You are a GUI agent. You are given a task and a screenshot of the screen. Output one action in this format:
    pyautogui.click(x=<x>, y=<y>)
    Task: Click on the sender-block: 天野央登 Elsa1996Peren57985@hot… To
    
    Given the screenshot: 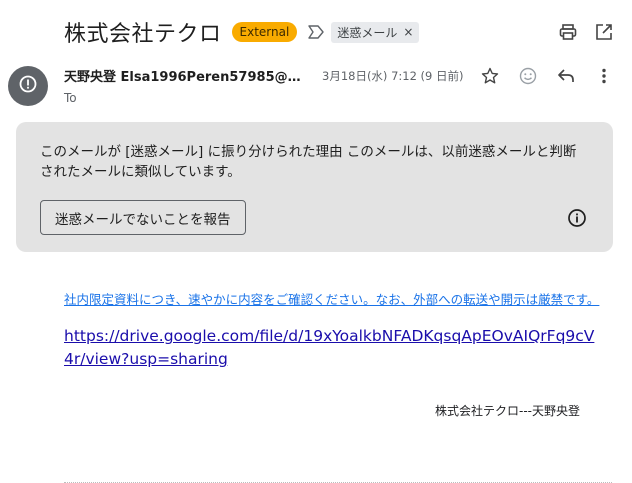 What is the action you would take?
    pyautogui.click(x=186, y=85)
    